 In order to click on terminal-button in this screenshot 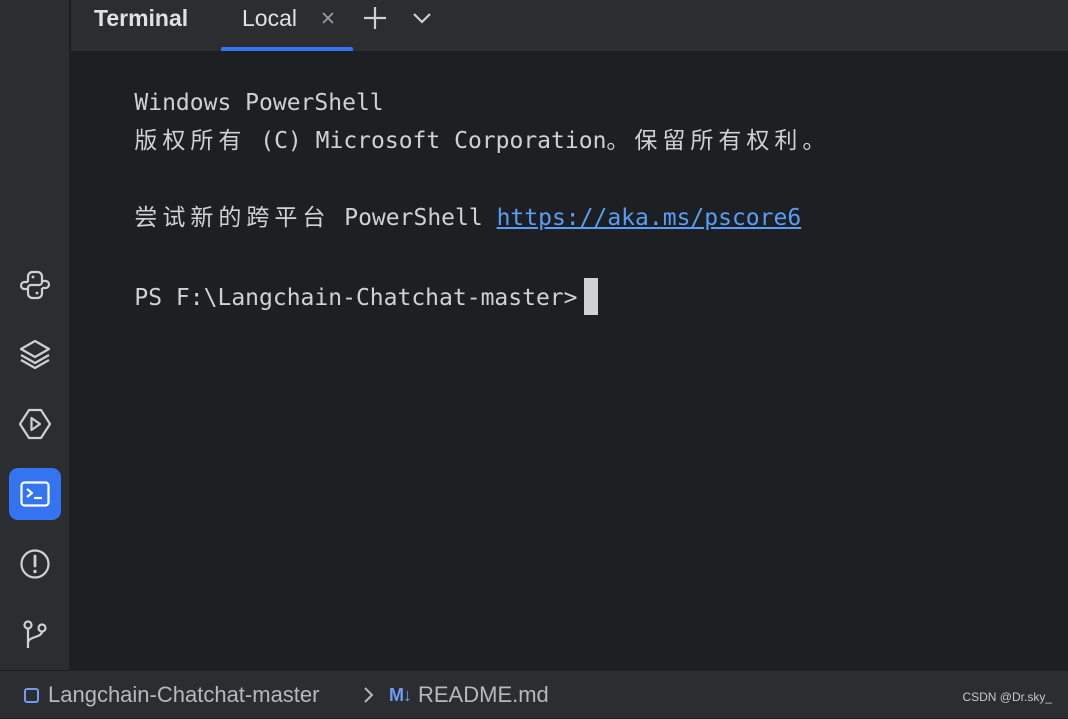, I will do `click(35, 494)`.